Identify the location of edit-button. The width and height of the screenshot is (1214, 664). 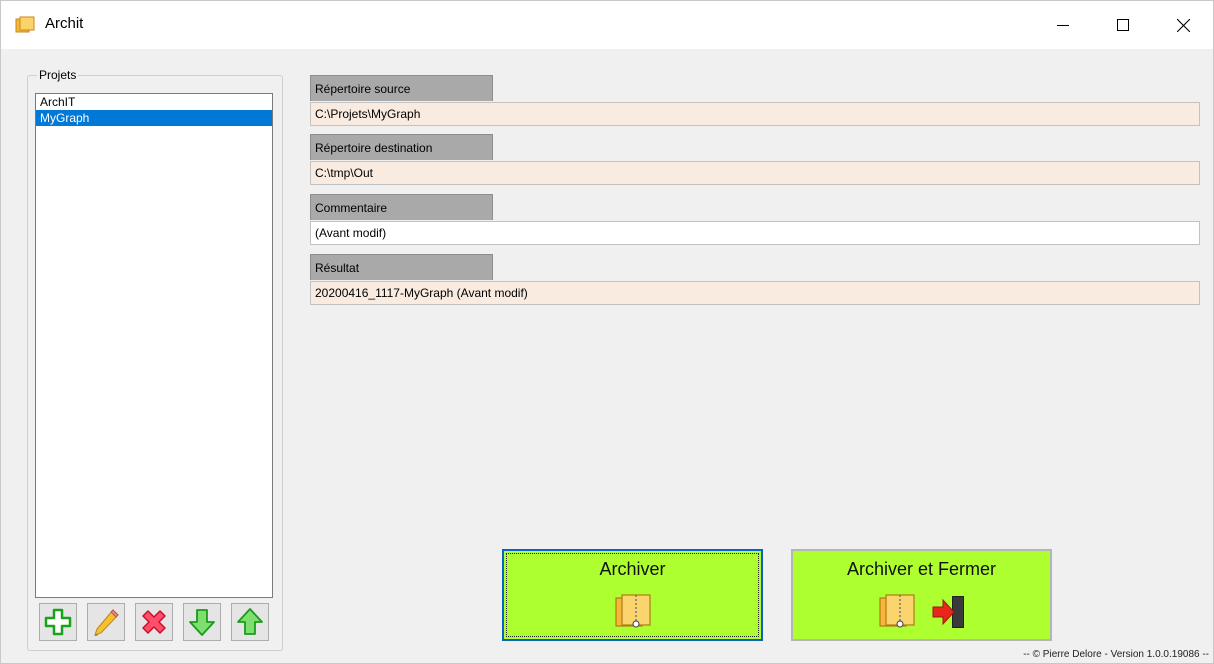
(106, 622).